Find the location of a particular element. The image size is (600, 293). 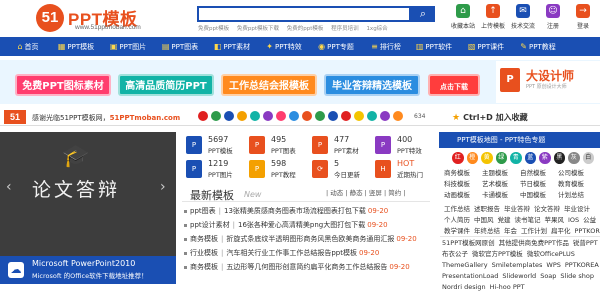

promo-resume-ppt: 高清品质简历PPT is located at coordinates (166, 85).